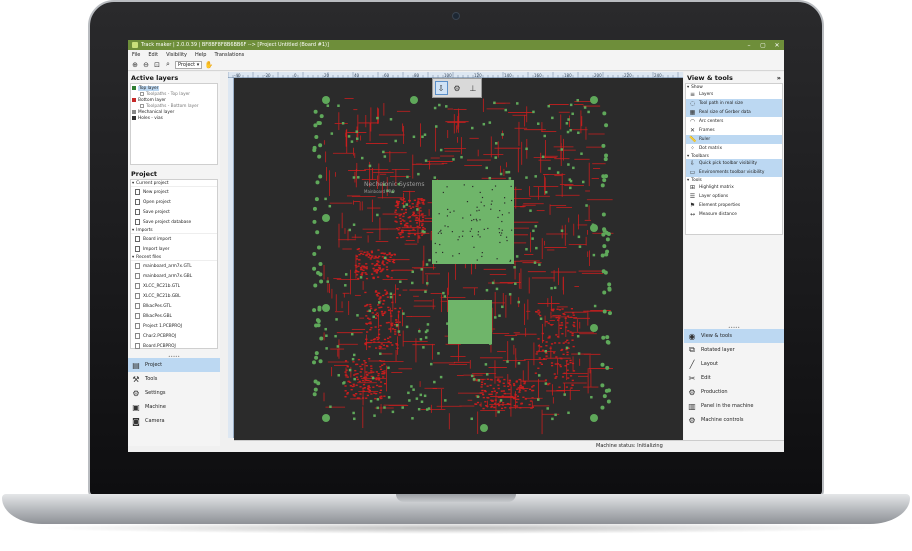 The width and height of the screenshot is (912, 551). I want to click on toggle-layers: ≡ Layers, so click(734, 94).